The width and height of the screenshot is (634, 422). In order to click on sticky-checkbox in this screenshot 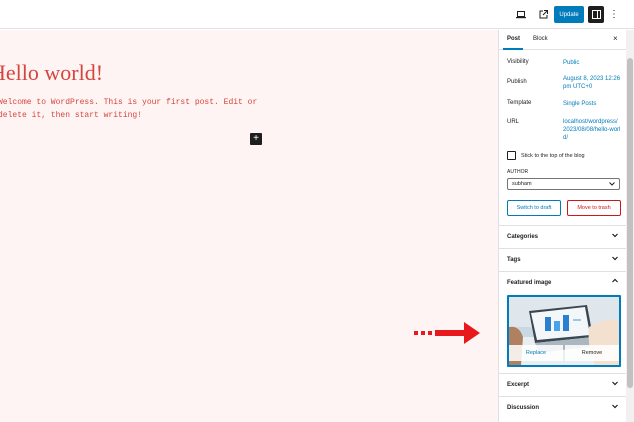, I will do `click(511, 155)`.